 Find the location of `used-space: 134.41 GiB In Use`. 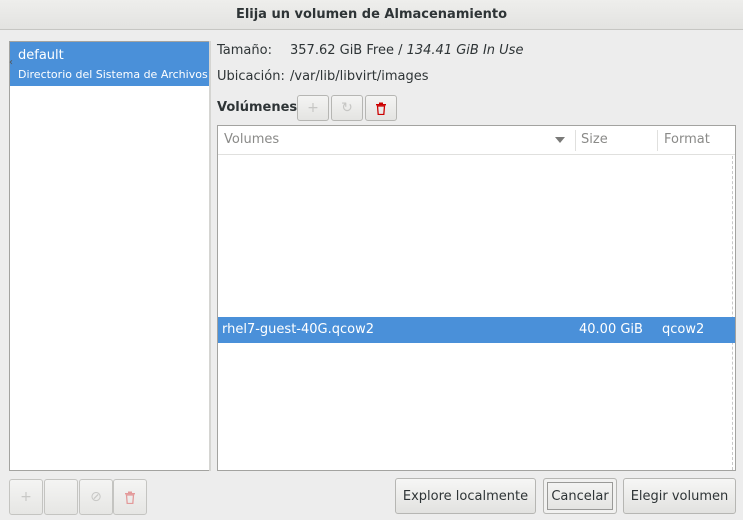

used-space: 134.41 GiB In Use is located at coordinates (465, 50).